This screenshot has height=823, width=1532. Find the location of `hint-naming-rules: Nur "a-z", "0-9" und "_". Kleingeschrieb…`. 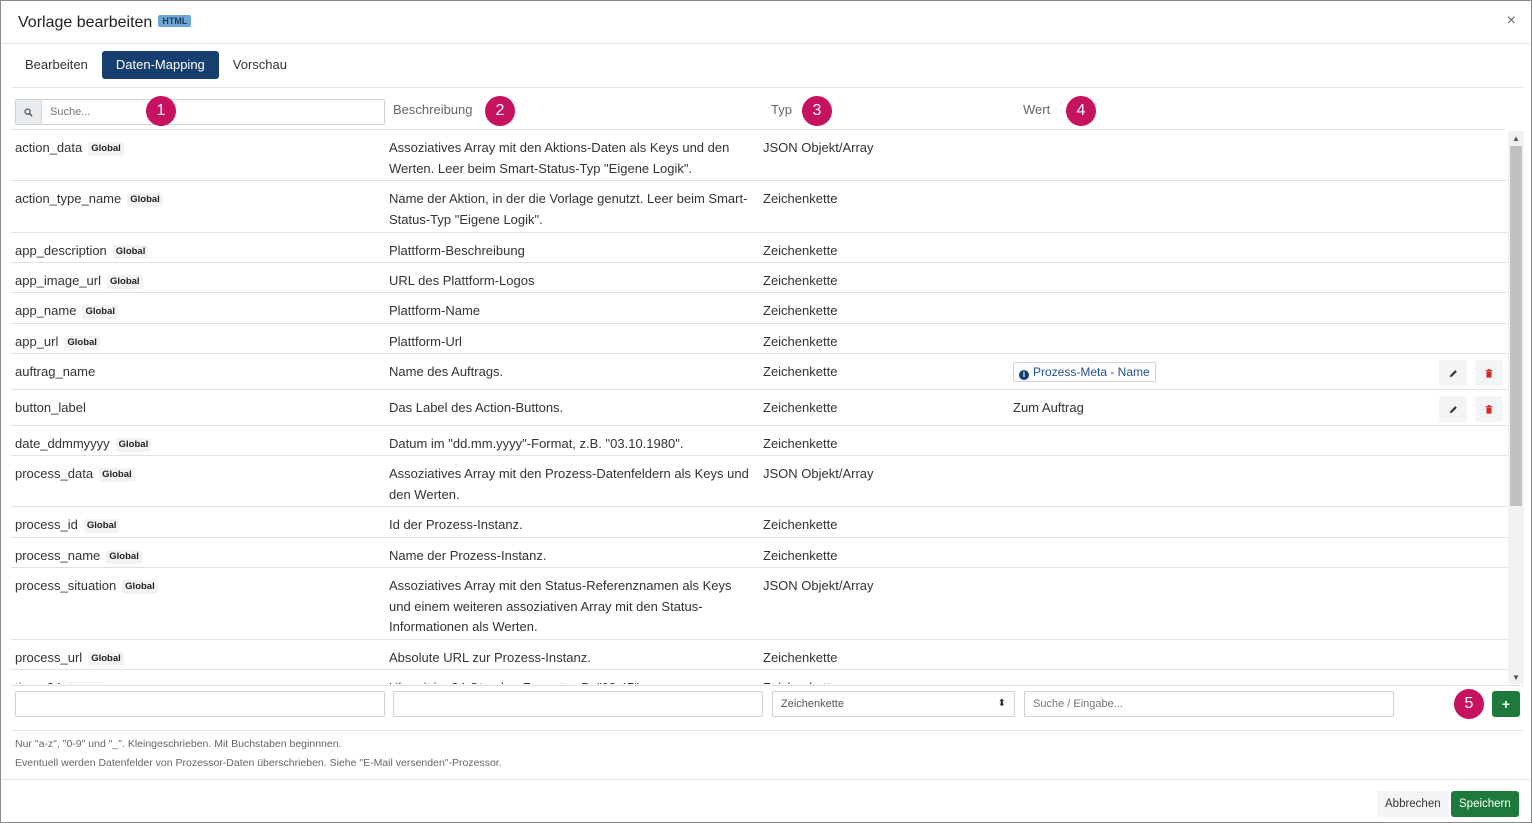

hint-naming-rules: Nur "a-z", "0-9" und "_". Kleingeschrieb… is located at coordinates (178, 744).